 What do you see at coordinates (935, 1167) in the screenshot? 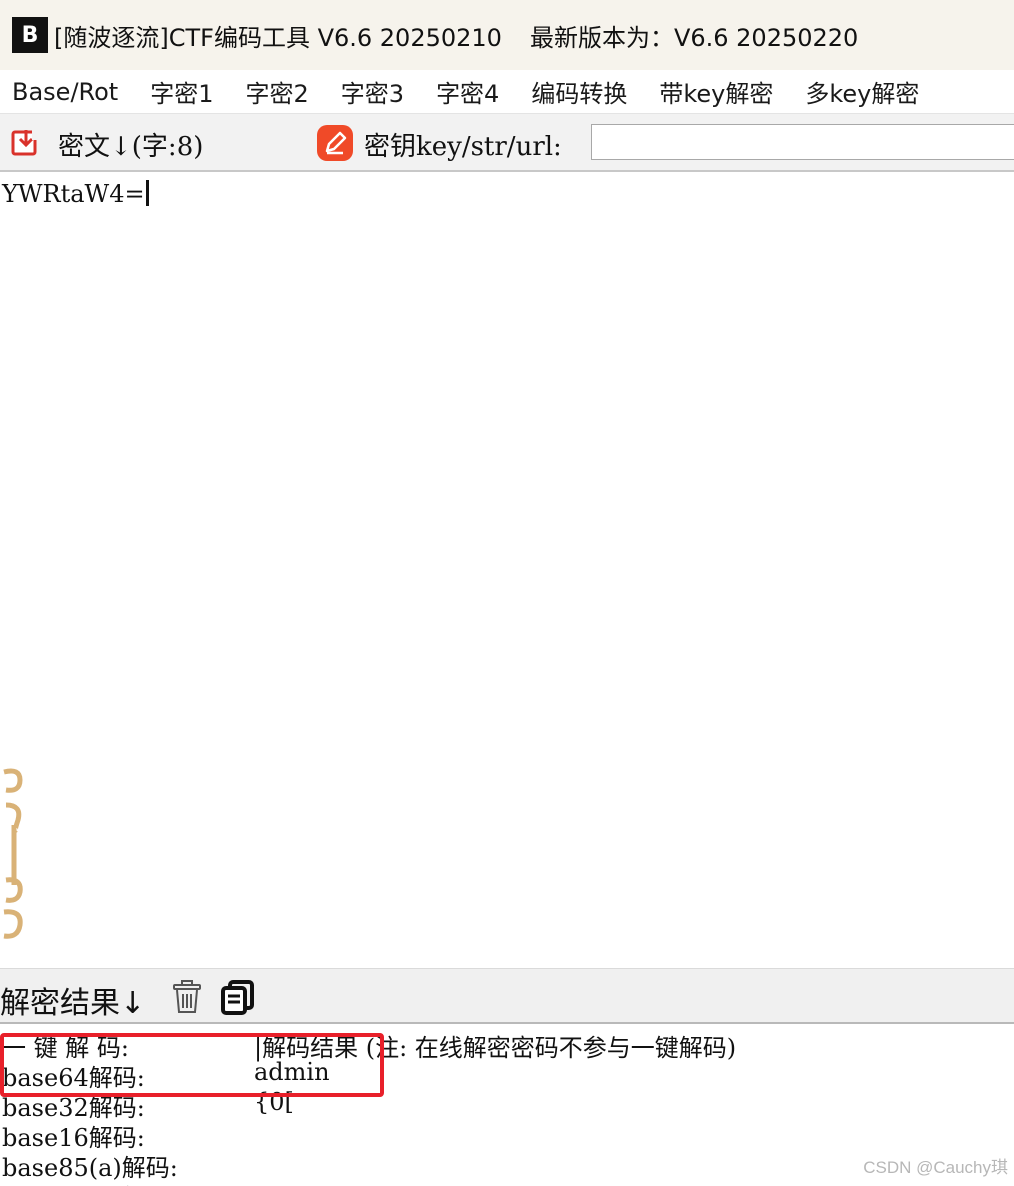
I see `watermark: CSDN @Cauchy琪` at bounding box center [935, 1167].